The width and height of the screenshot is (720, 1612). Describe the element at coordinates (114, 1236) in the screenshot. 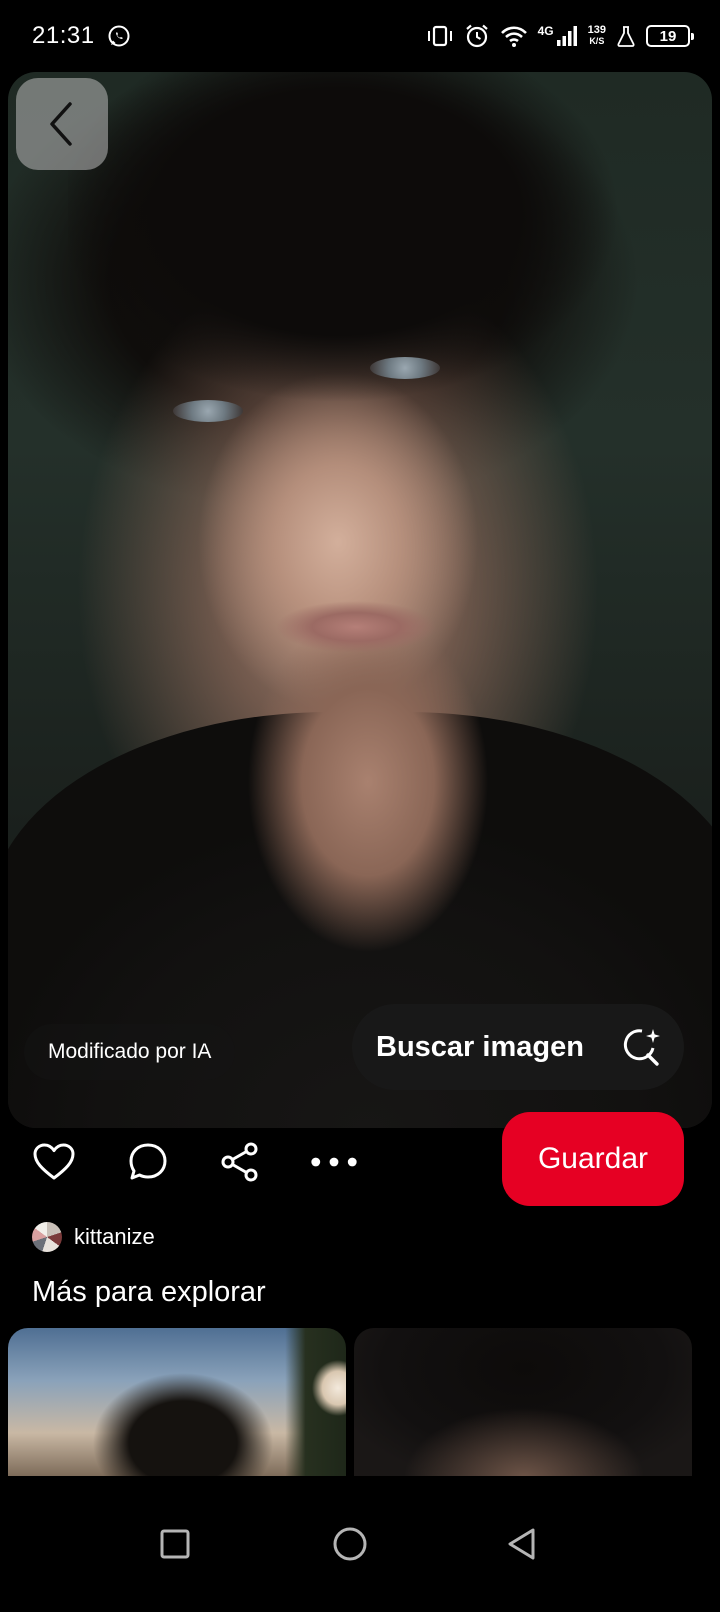

I see `creator-name: kittanize` at that location.